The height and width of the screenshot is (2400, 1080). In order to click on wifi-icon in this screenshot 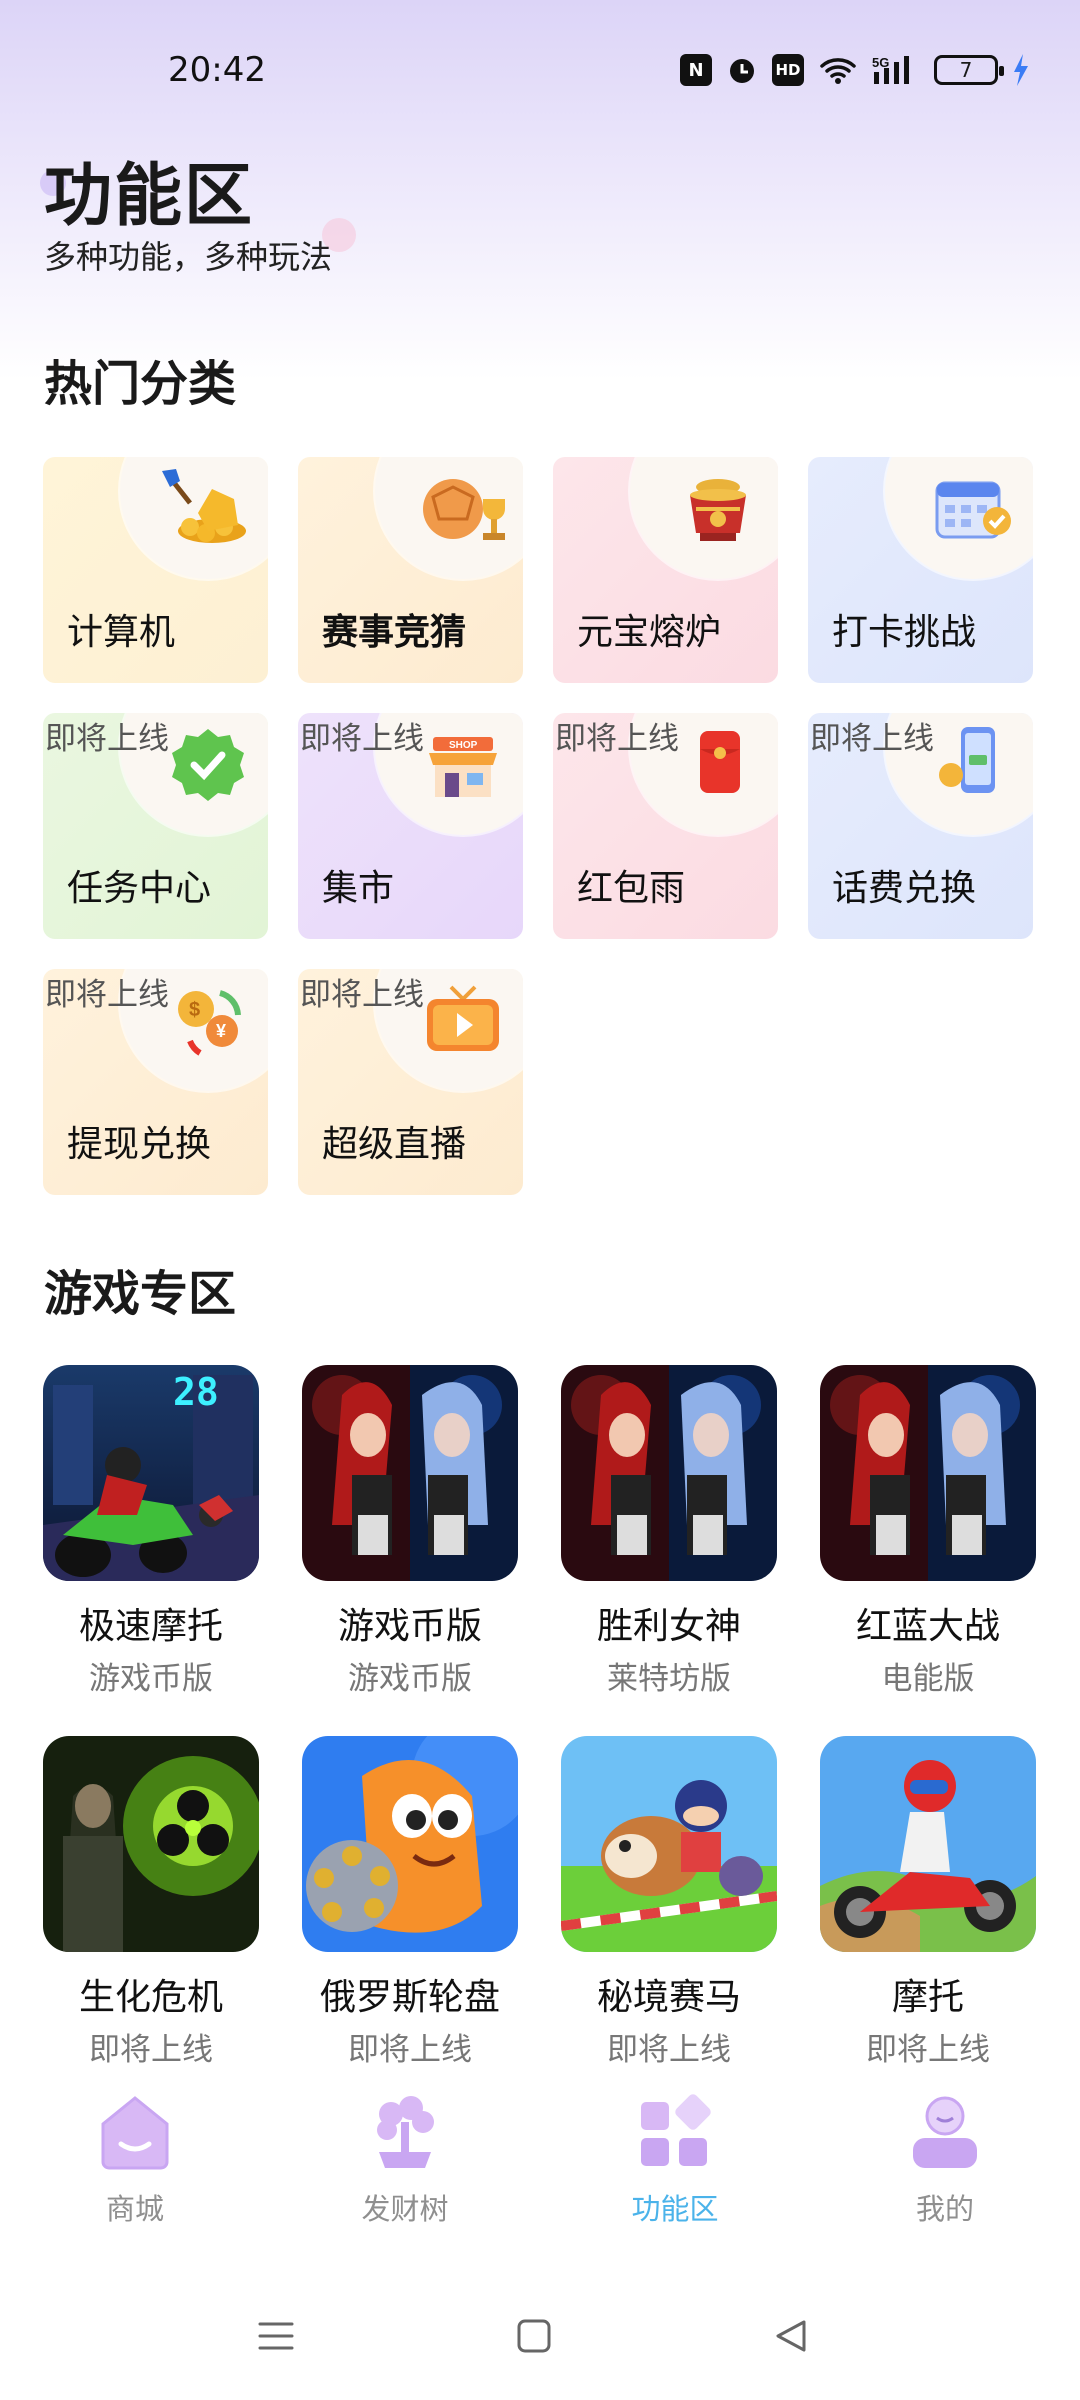, I will do `click(838, 70)`.